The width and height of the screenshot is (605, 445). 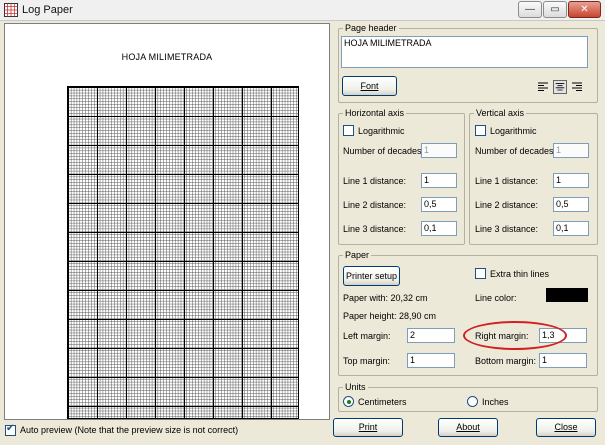 What do you see at coordinates (584, 9) in the screenshot?
I see `close-window-button: ✕` at bounding box center [584, 9].